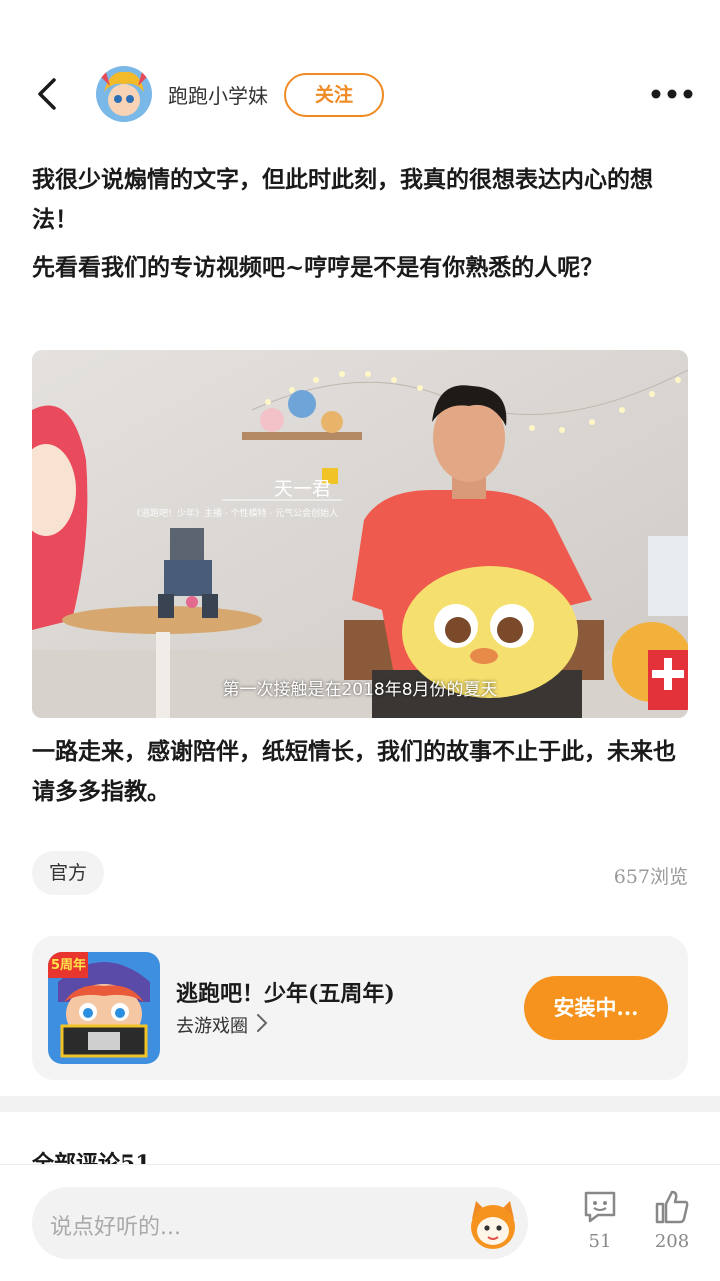 The height and width of the screenshot is (1281, 720). What do you see at coordinates (342, 199) in the screenshot?
I see `post-paragraph-1: 我很少说煽情的文字，但此时此刻，我真的很想表达内心的想法！` at bounding box center [342, 199].